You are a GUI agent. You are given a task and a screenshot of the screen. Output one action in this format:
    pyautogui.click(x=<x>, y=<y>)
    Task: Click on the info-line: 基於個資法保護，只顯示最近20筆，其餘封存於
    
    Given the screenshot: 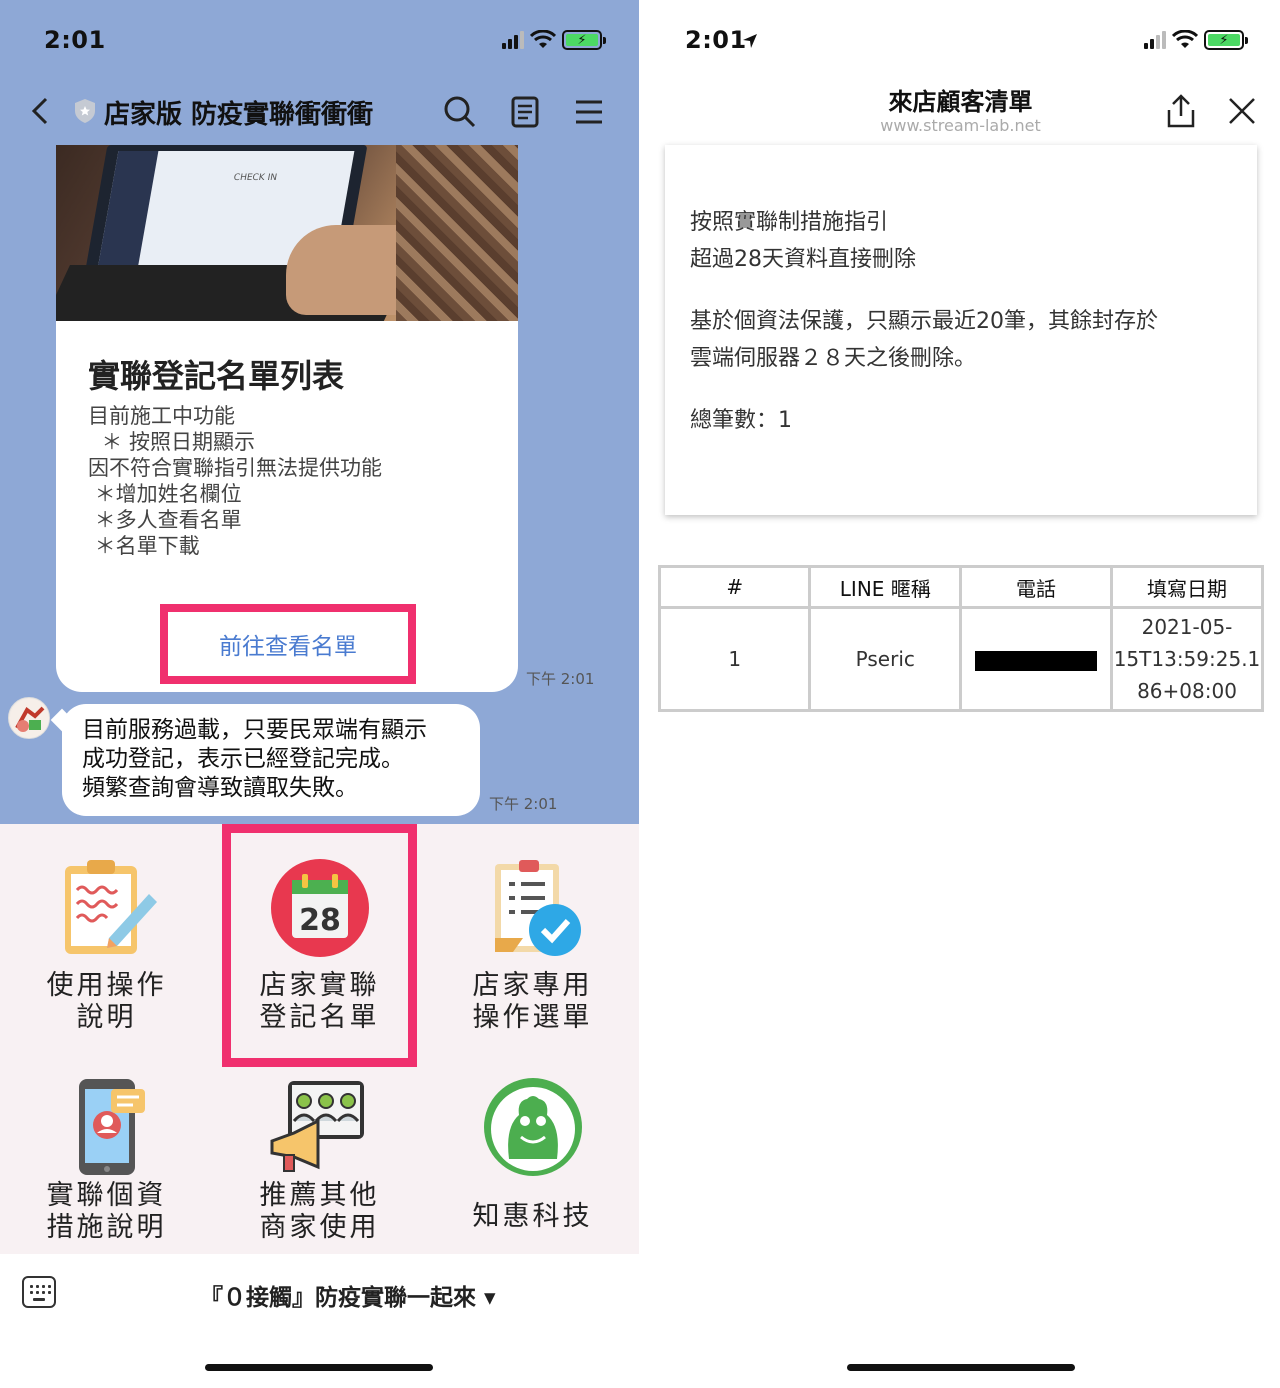 What is the action you would take?
    pyautogui.click(x=924, y=321)
    